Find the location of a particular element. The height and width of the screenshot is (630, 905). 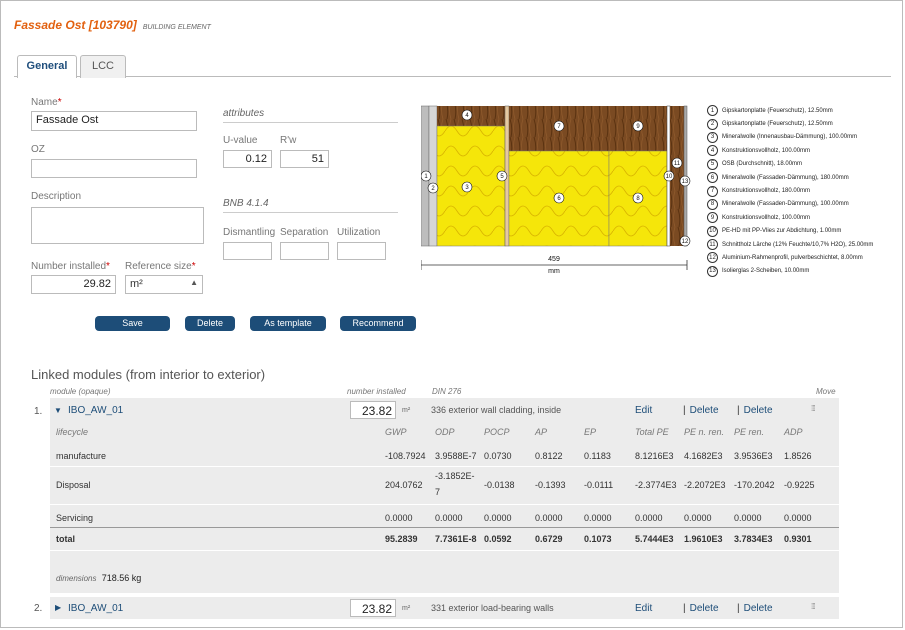

tab-general: General is located at coordinates (47, 66).